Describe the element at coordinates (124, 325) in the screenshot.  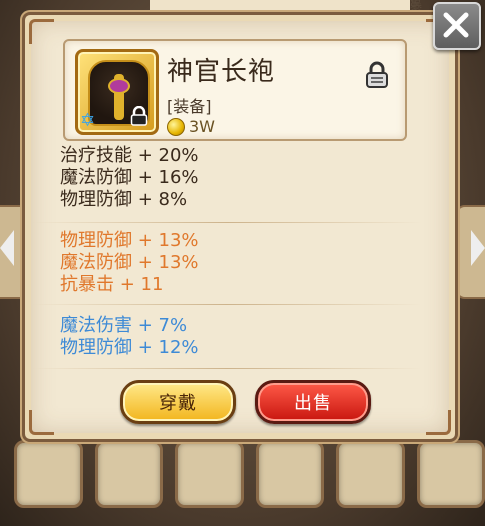
I see `stat-line: 魔法伤害 + 7%` at that location.